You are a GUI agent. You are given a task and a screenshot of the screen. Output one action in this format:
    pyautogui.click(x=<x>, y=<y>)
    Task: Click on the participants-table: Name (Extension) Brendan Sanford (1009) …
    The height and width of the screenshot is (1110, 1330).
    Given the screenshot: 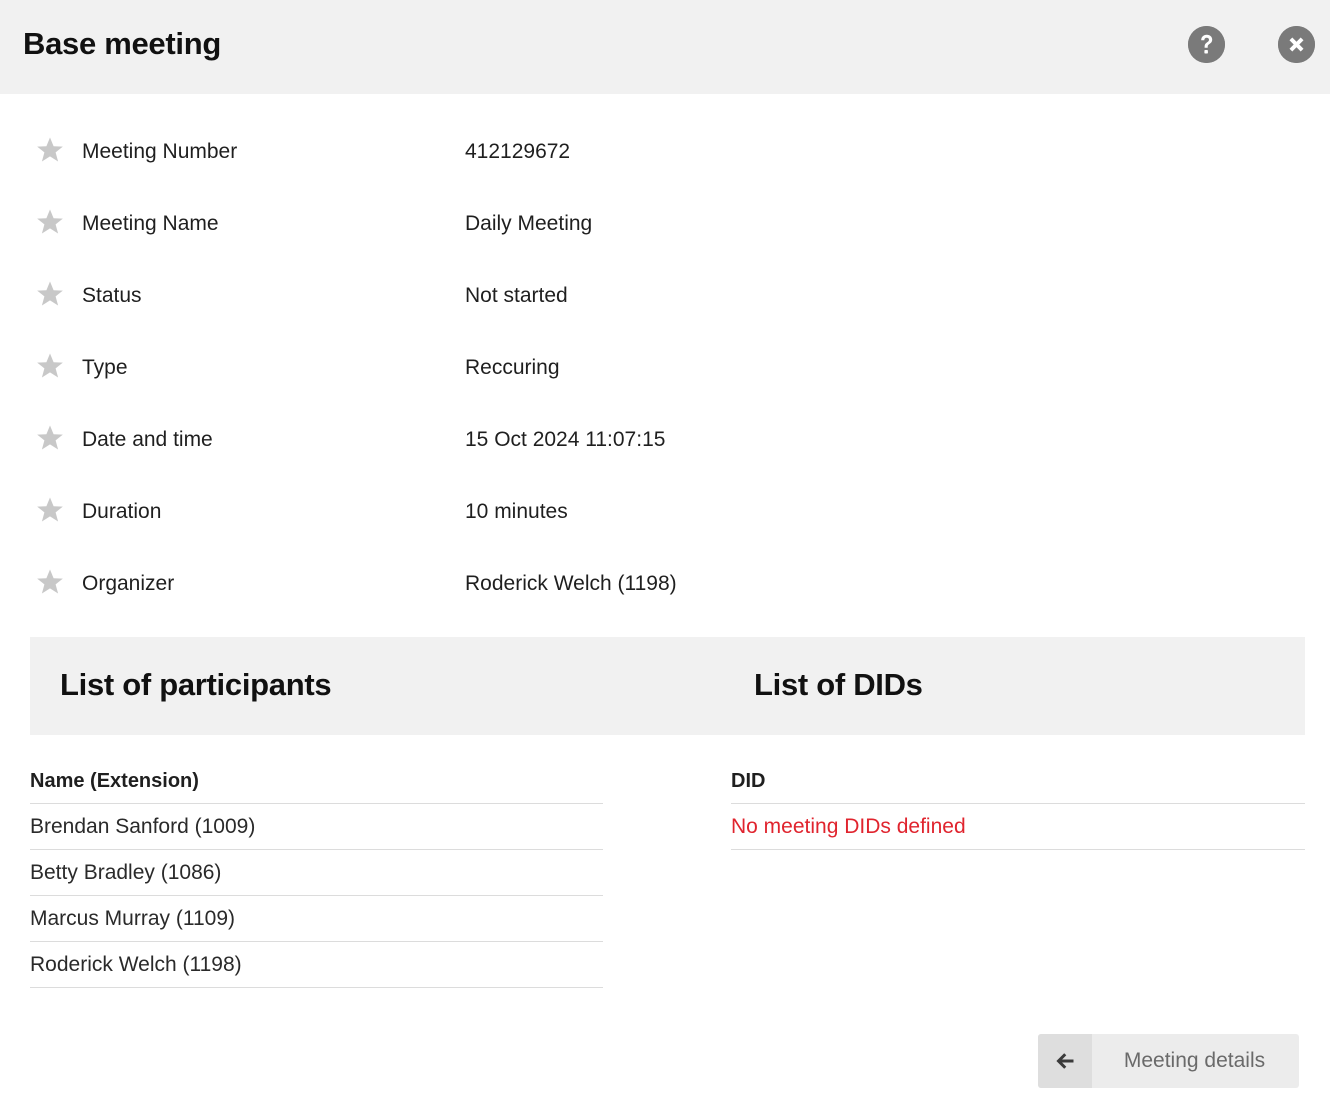 What is the action you would take?
    pyautogui.click(x=316, y=873)
    